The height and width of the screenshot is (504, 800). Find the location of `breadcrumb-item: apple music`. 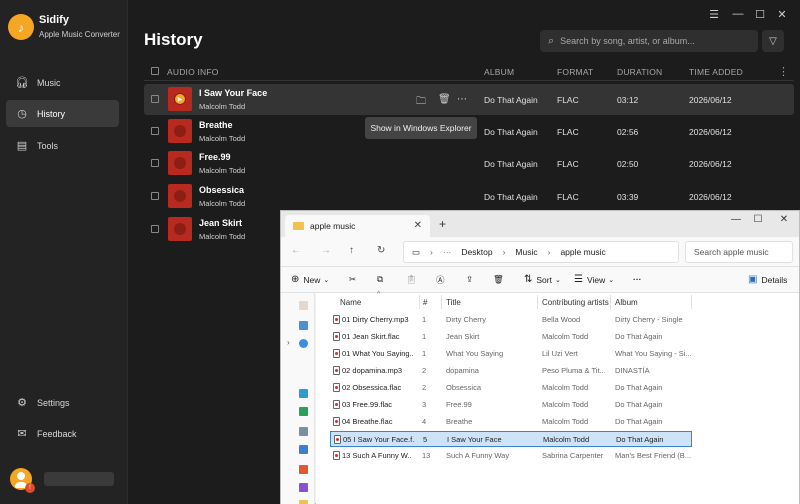

breadcrumb-item: apple music is located at coordinates (582, 252).